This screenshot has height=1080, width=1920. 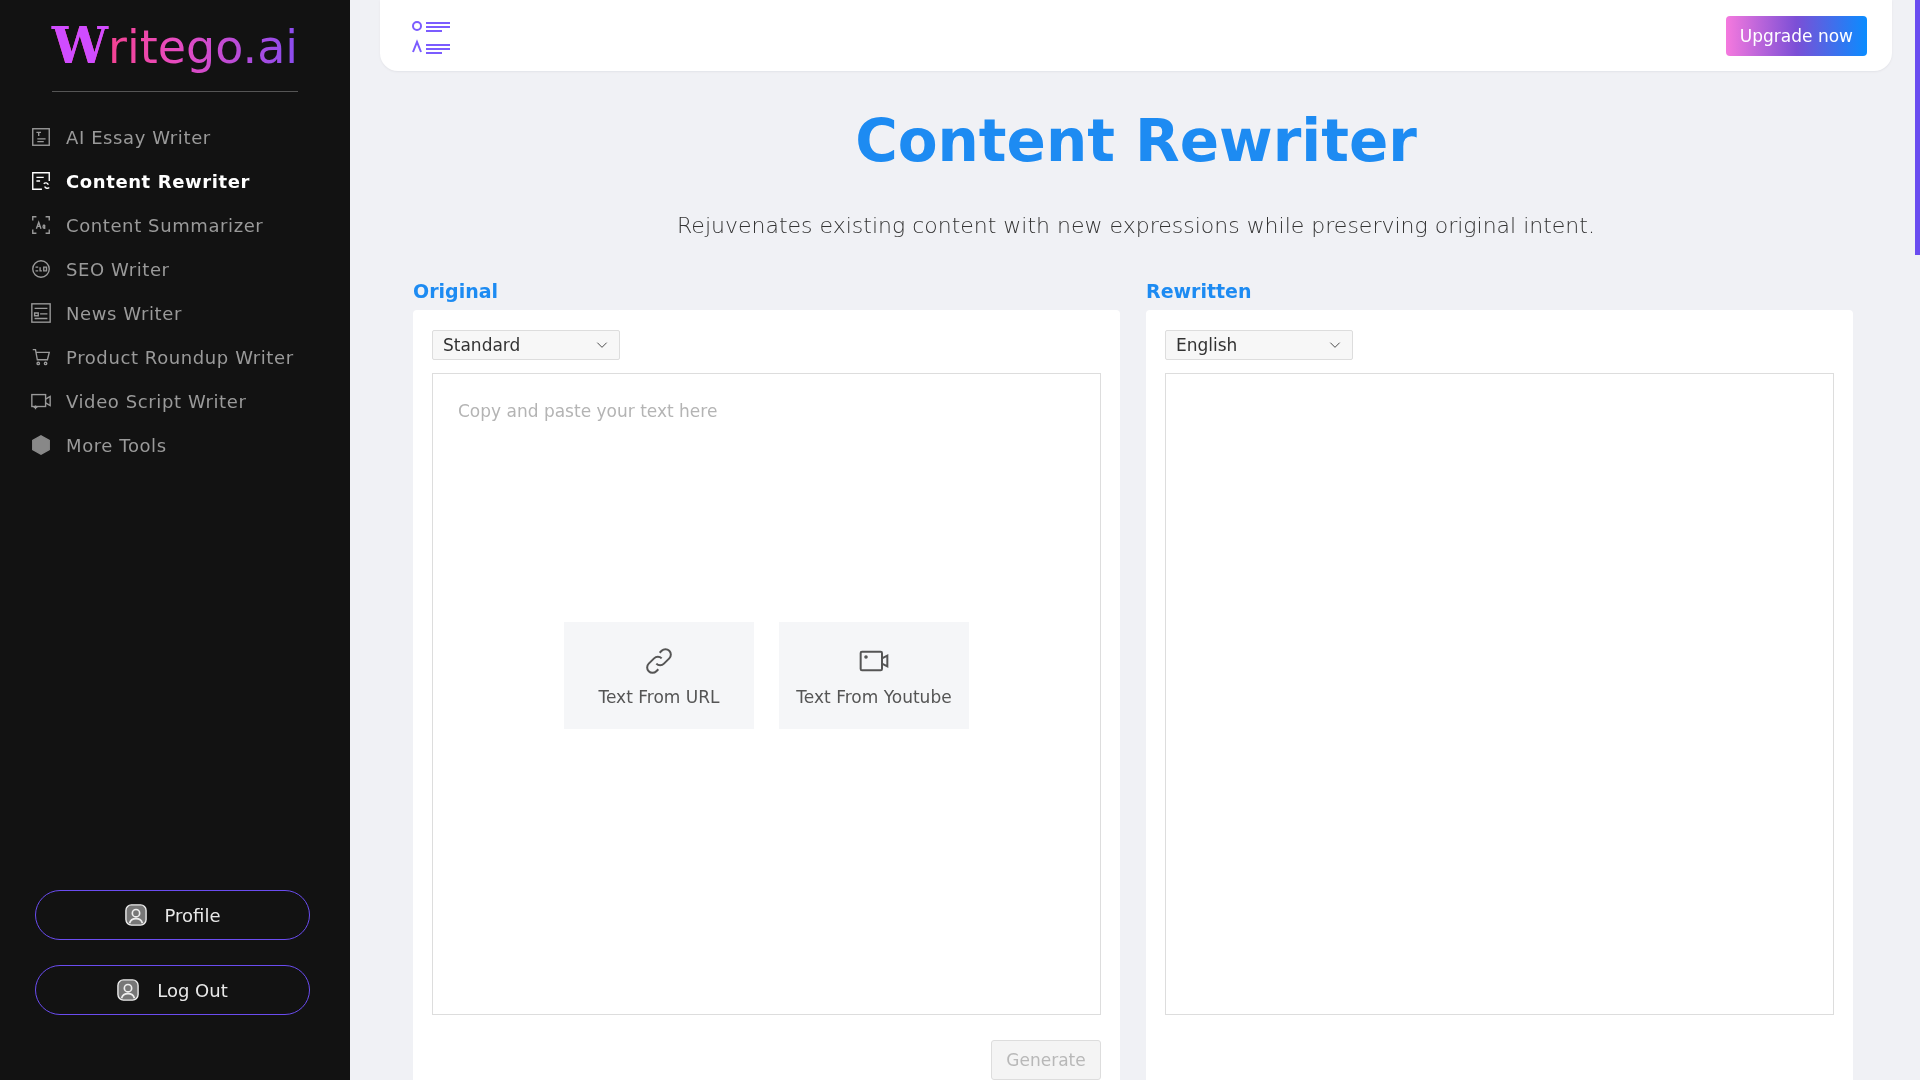 What do you see at coordinates (456, 291) in the screenshot?
I see `section-label: Original` at bounding box center [456, 291].